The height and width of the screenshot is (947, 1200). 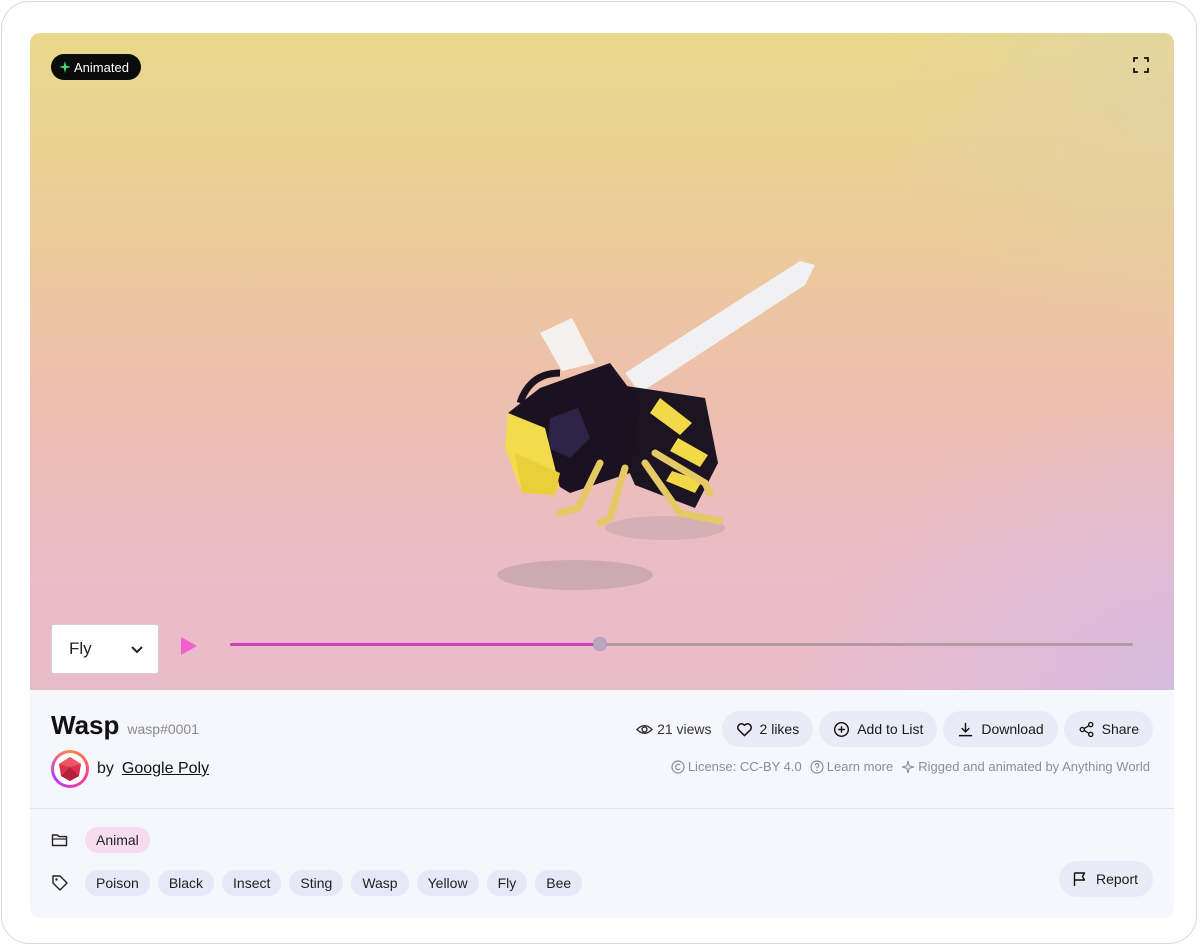 I want to click on tag-chip: Yellow, so click(x=447, y=883).